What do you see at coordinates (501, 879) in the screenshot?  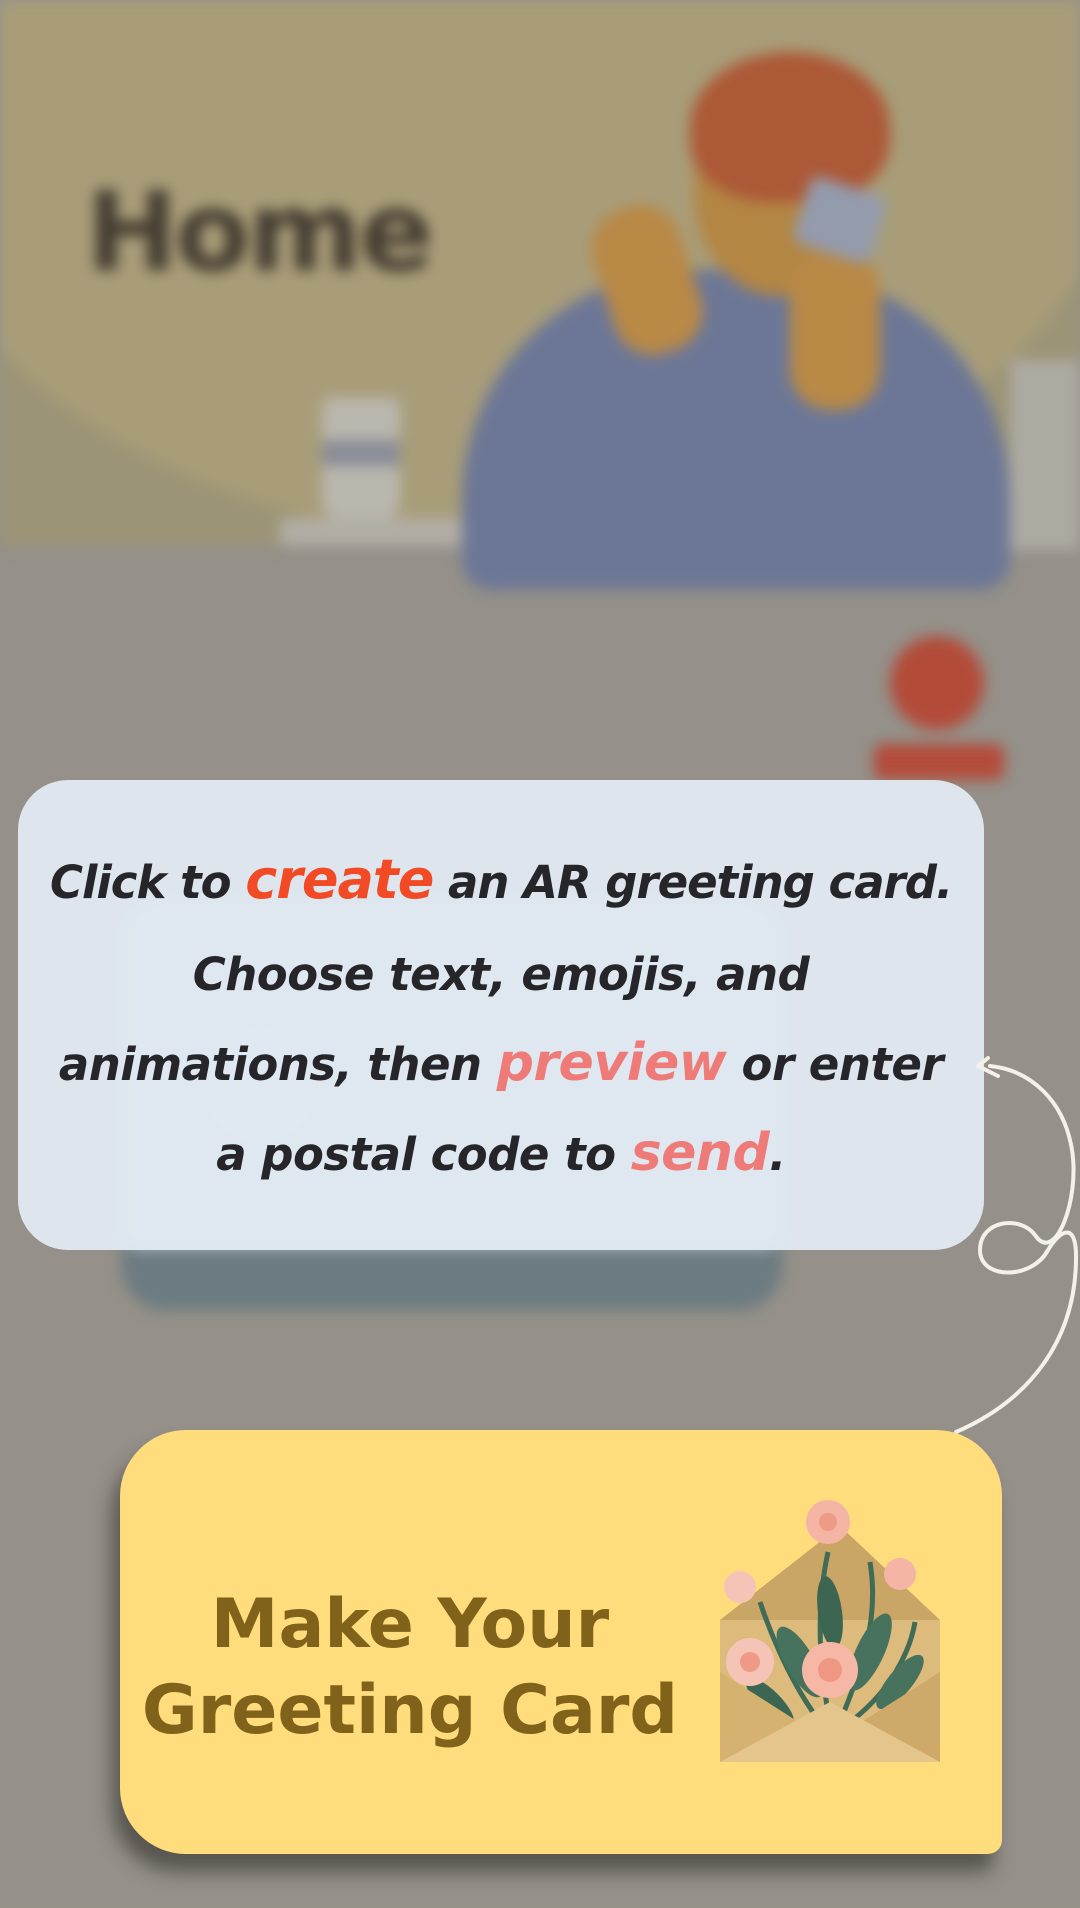 I see `tooltip-line1: Click to create an AR greeting card.` at bounding box center [501, 879].